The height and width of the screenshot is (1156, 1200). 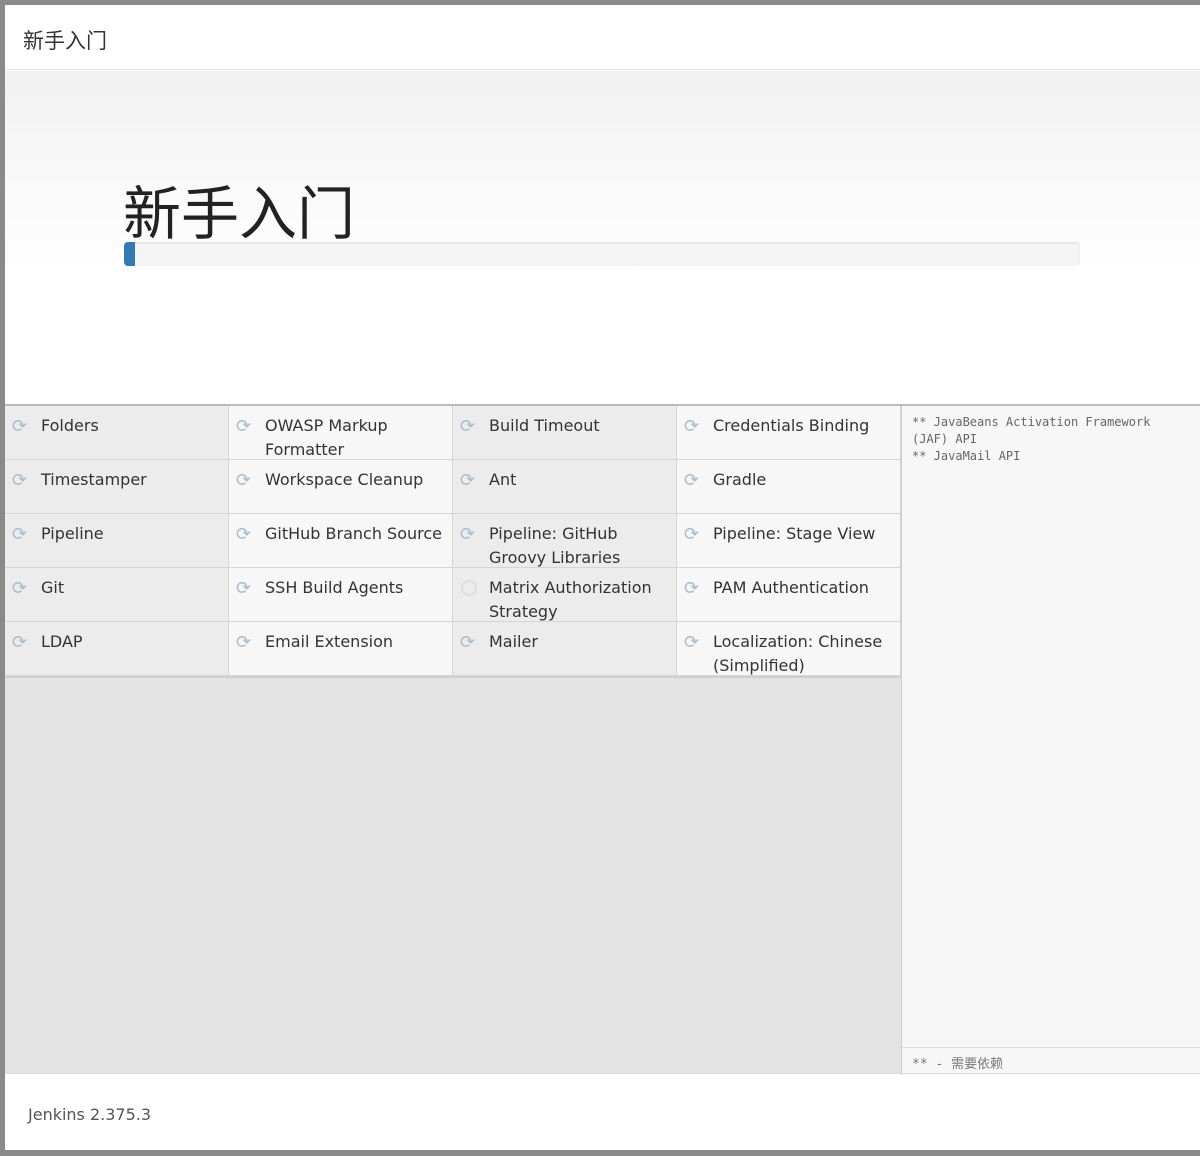 I want to click on header-title: 新手入门, so click(x=602, y=37).